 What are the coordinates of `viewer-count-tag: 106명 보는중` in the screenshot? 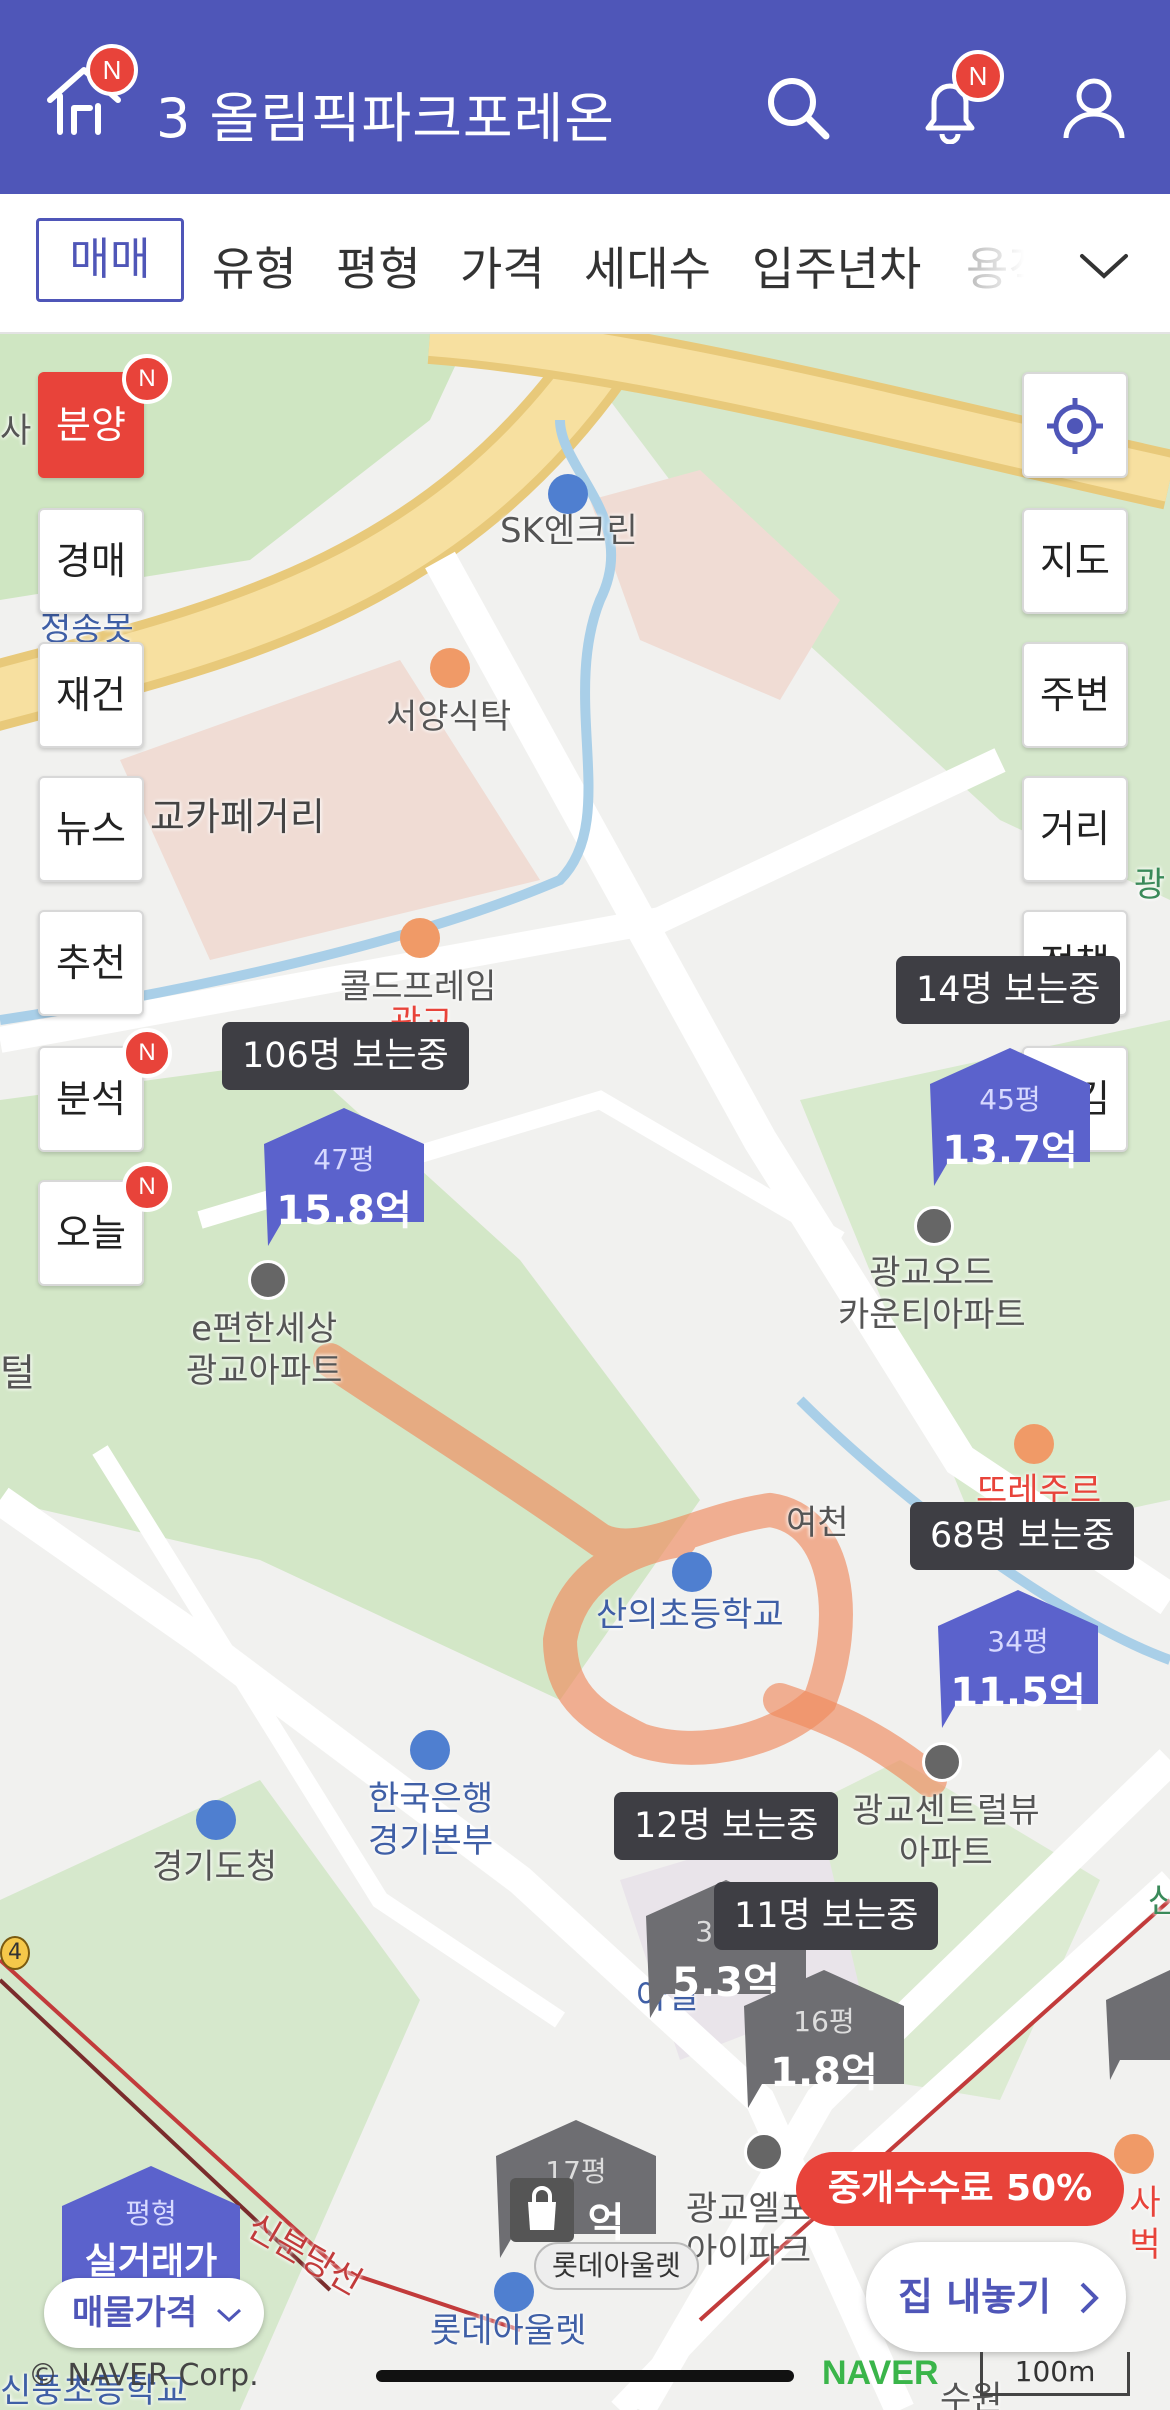 It's located at (345, 1056).